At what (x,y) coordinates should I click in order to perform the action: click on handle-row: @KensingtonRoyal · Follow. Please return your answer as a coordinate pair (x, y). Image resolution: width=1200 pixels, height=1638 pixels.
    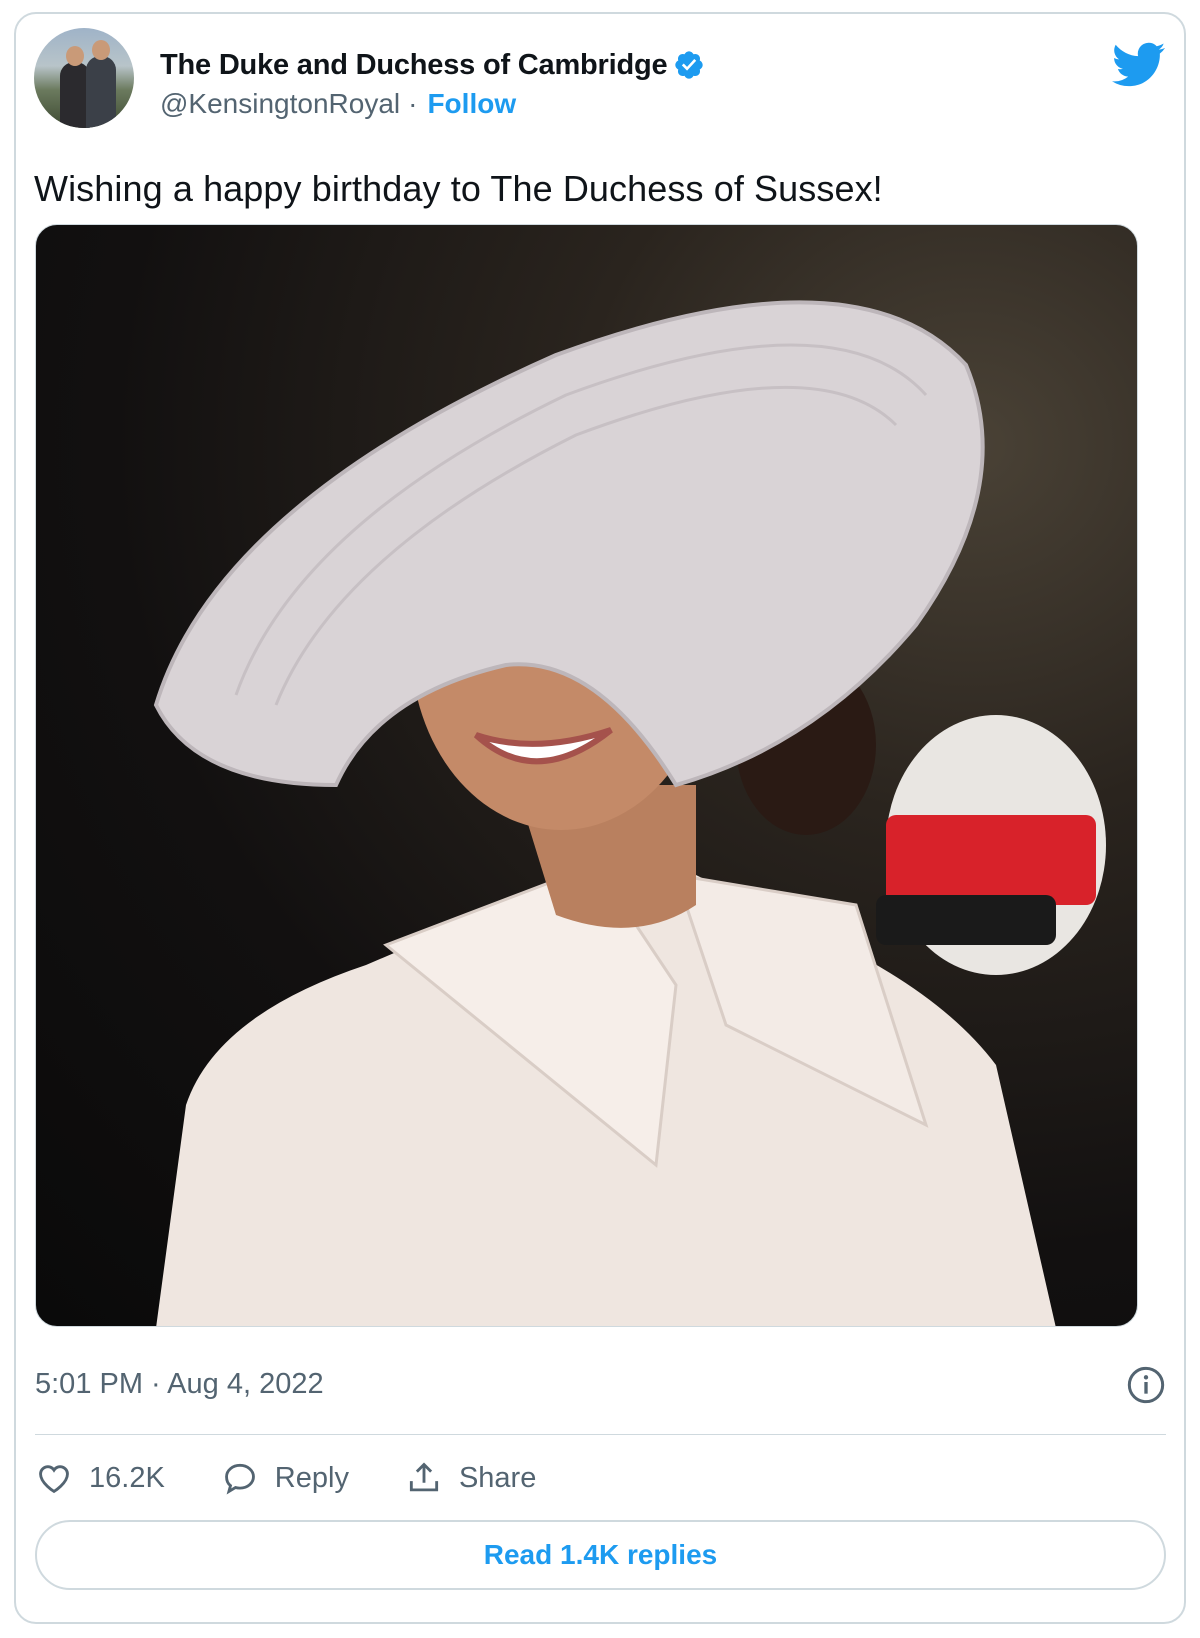
    Looking at the image, I should click on (432, 104).